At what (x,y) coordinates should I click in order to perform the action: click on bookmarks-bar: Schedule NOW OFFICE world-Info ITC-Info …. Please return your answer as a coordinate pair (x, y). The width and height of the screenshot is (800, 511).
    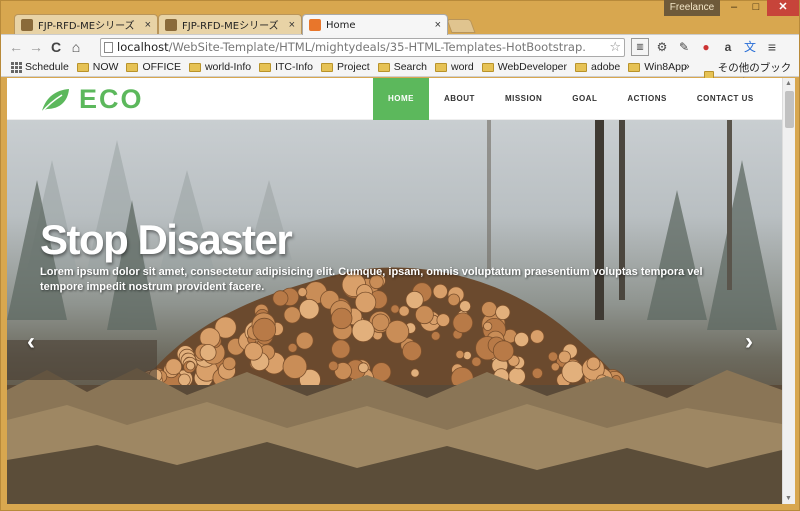
    Looking at the image, I should click on (400, 73).